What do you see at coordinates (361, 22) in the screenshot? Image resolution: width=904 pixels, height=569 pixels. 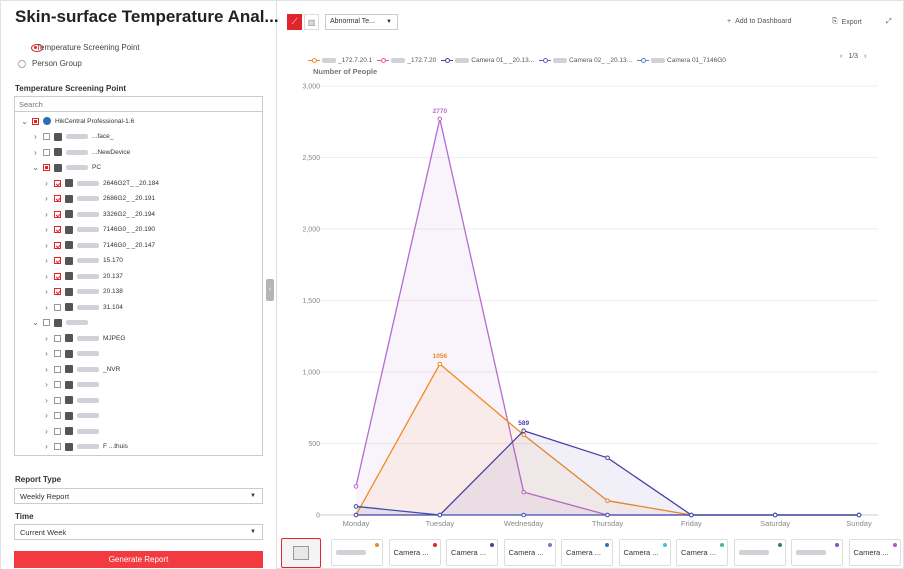 I see `metric-select: Abnormal Te... ▼` at bounding box center [361, 22].